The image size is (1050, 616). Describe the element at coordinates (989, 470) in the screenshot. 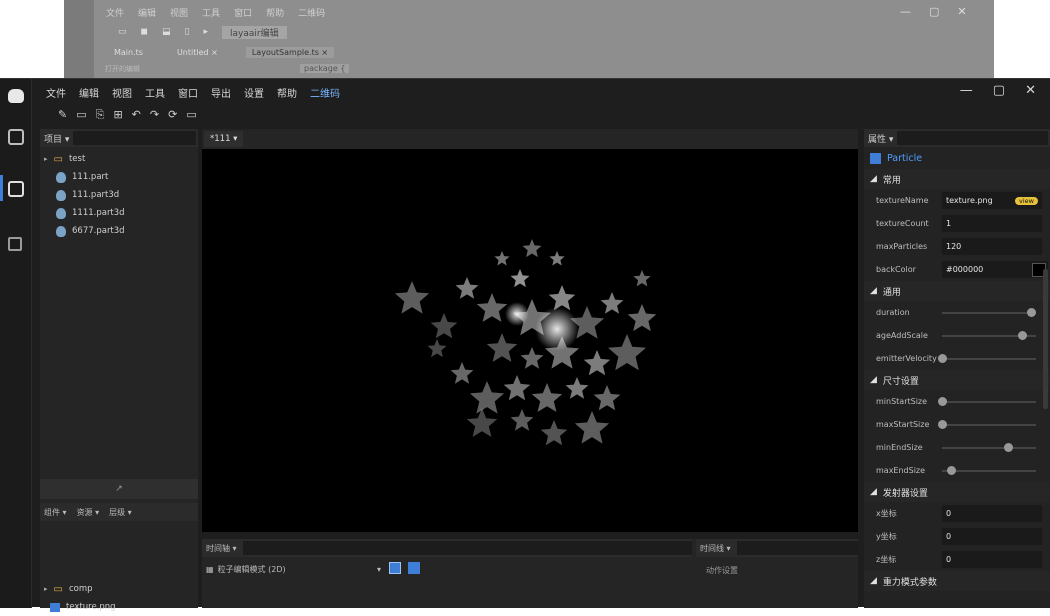

I see `maxEndSize-slider` at that location.